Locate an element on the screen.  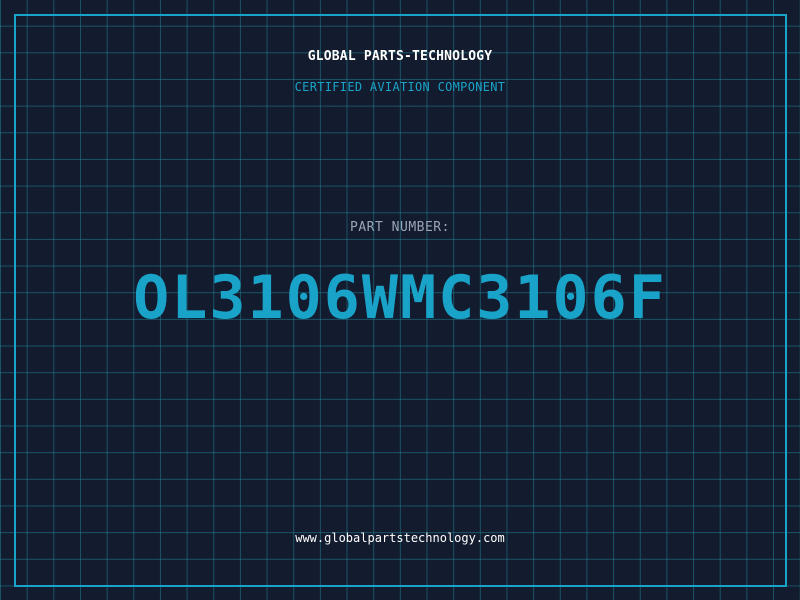
company-name: GLOBAL PARTS-TECHNOLOGY is located at coordinates (400, 56).